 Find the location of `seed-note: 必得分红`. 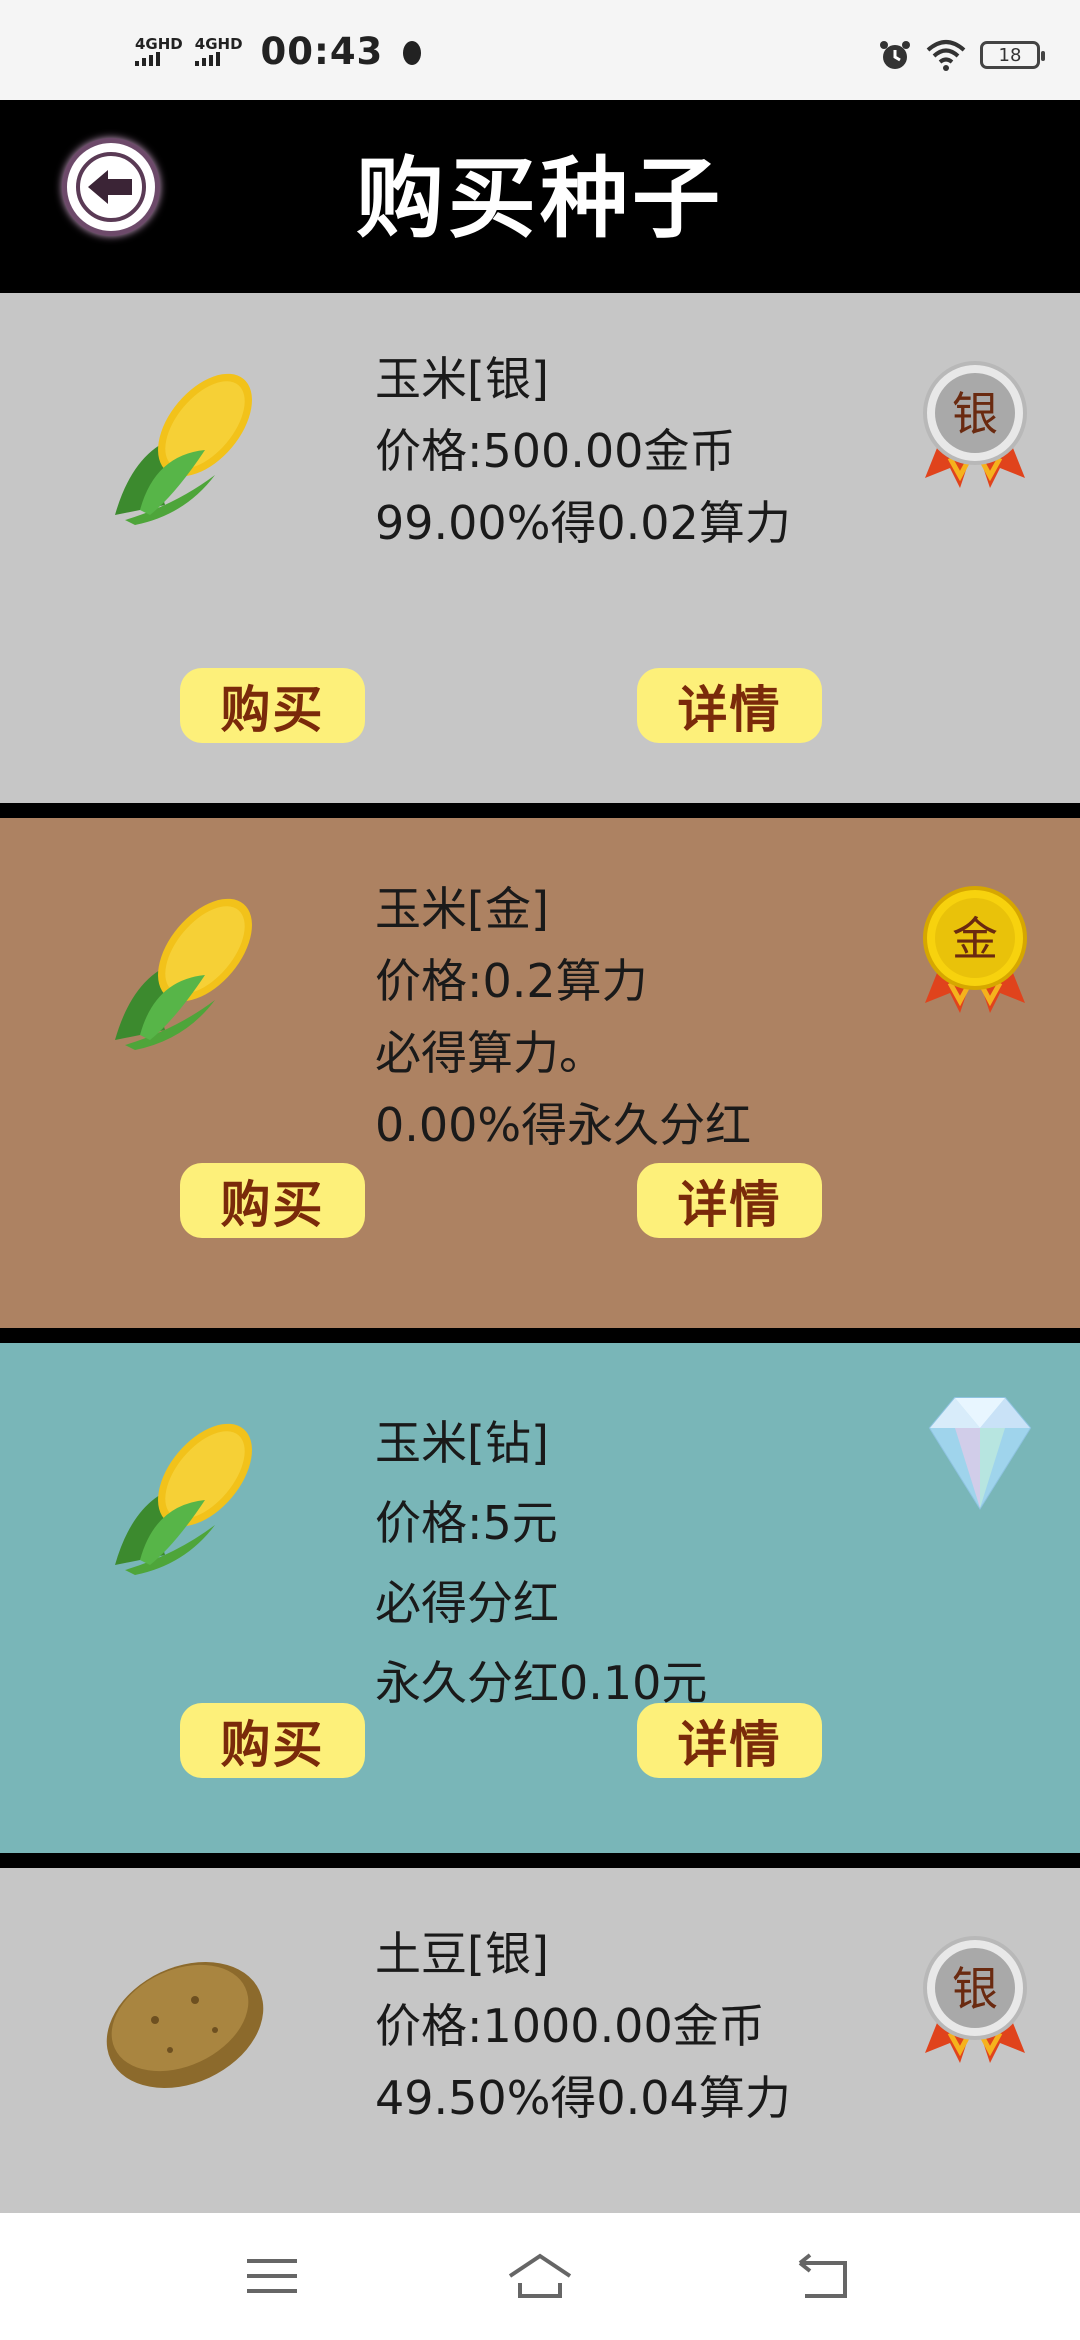

seed-note: 必得分红 is located at coordinates (467, 1603).